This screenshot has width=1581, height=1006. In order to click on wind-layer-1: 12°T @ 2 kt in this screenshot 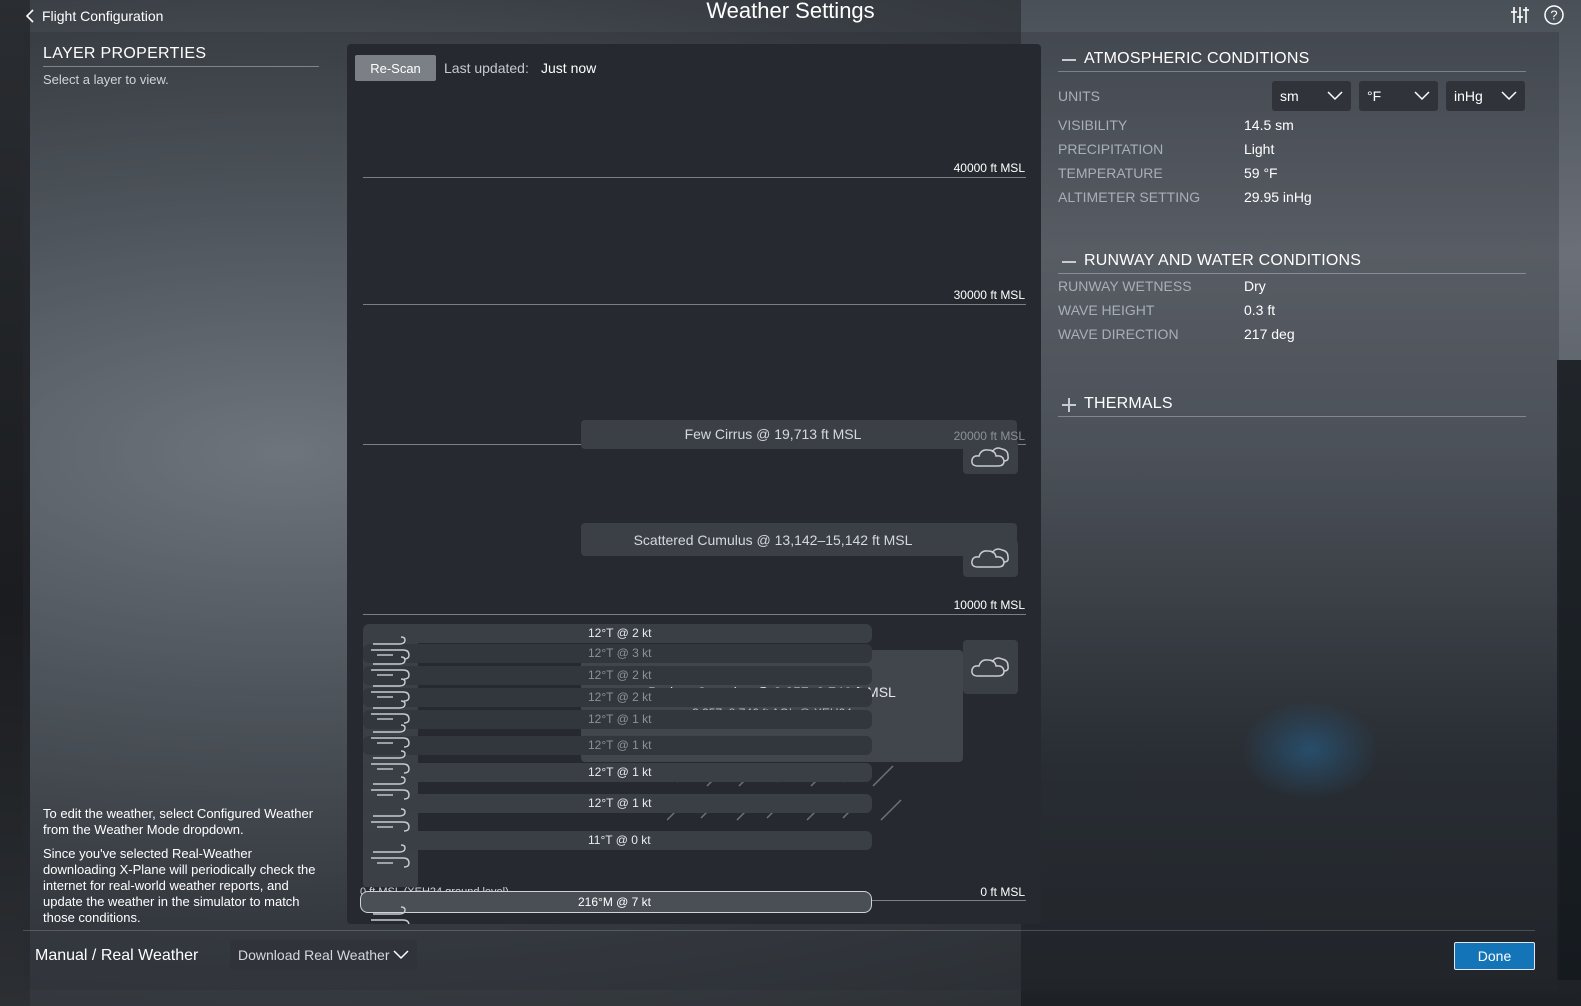, I will do `click(617, 633)`.